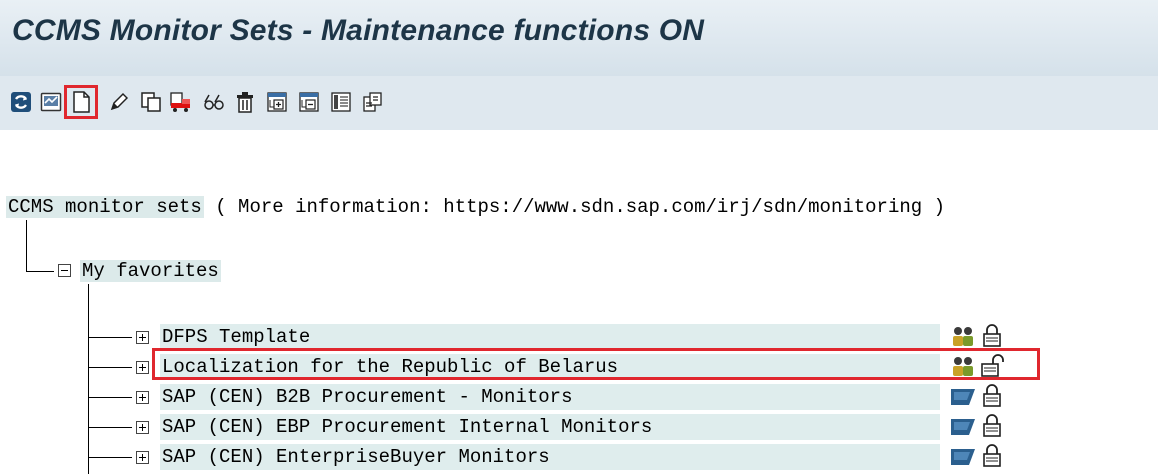  I want to click on create-button, so click(81, 102).